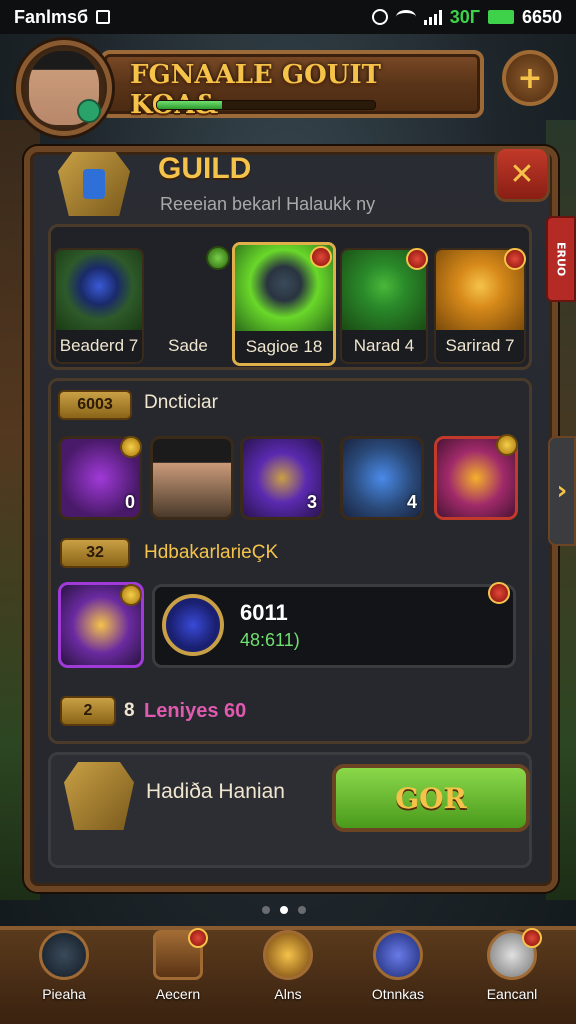 This screenshot has height=1024, width=576. I want to click on section-label: HdbakarlarieÇK, so click(211, 552).